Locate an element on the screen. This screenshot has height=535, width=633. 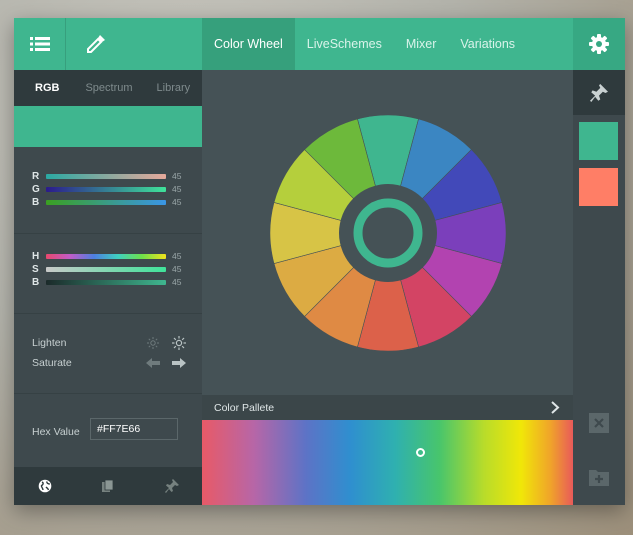
tab-liveschemes: LiveSchemes is located at coordinates (344, 44).